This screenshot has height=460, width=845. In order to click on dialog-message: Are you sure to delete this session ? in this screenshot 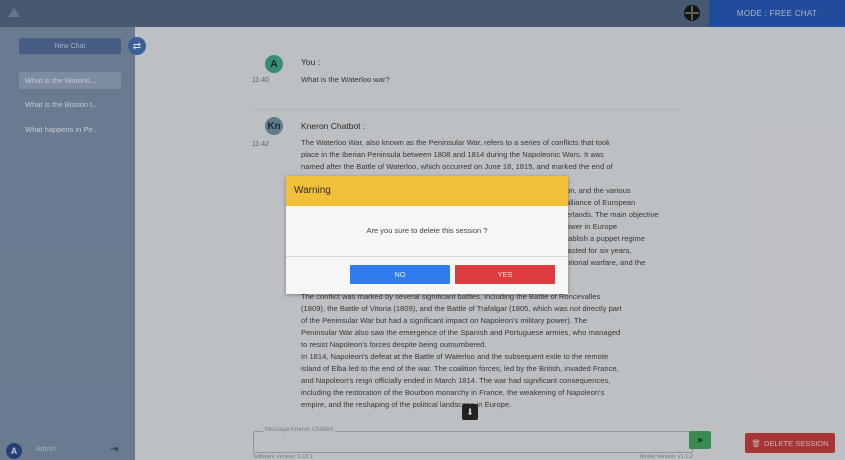, I will do `click(427, 230)`.